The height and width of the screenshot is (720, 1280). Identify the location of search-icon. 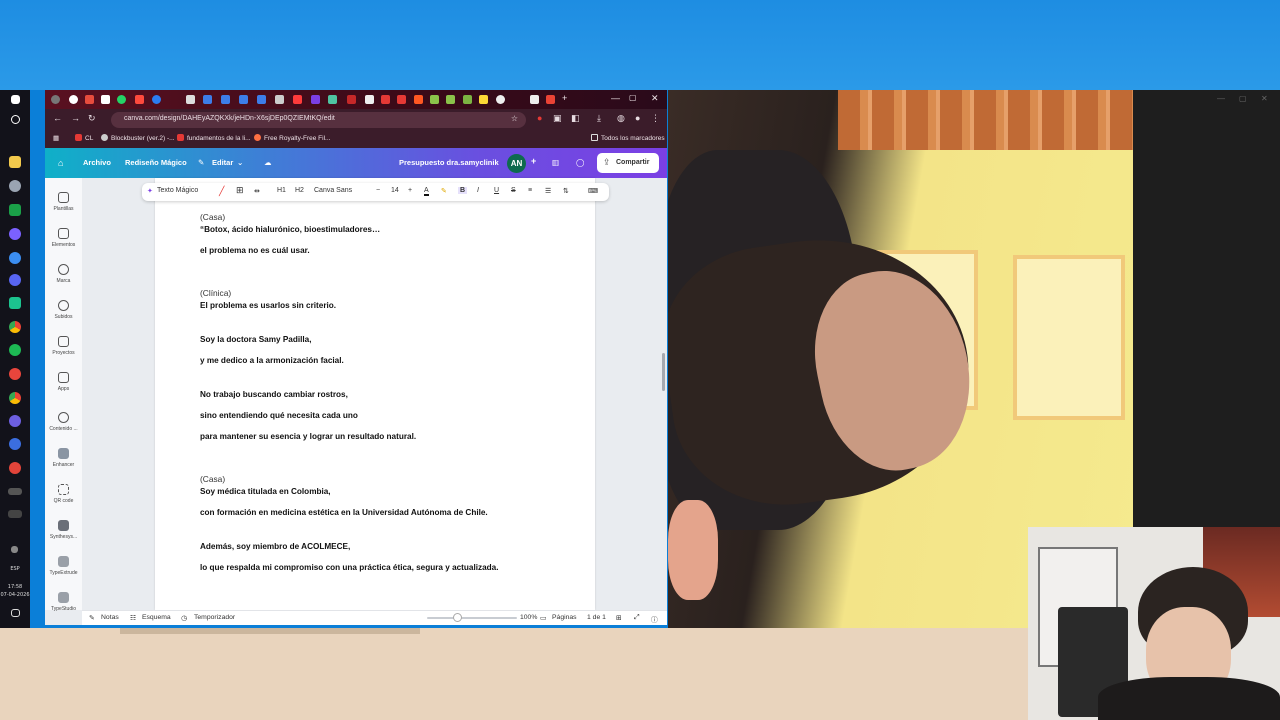
(15, 119).